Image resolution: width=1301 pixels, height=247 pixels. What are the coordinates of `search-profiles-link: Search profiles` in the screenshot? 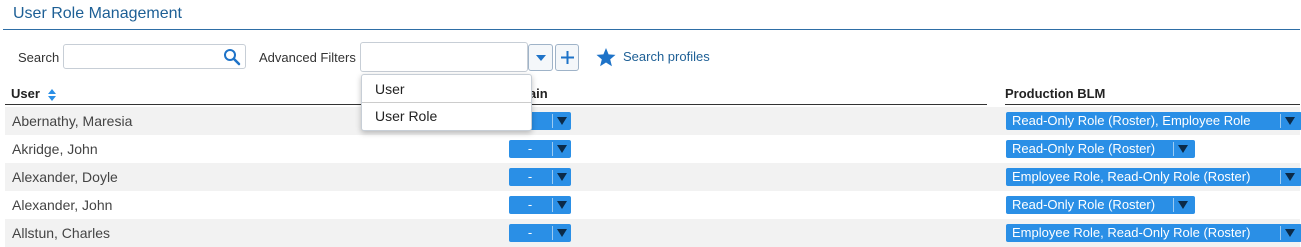 It's located at (666, 56).